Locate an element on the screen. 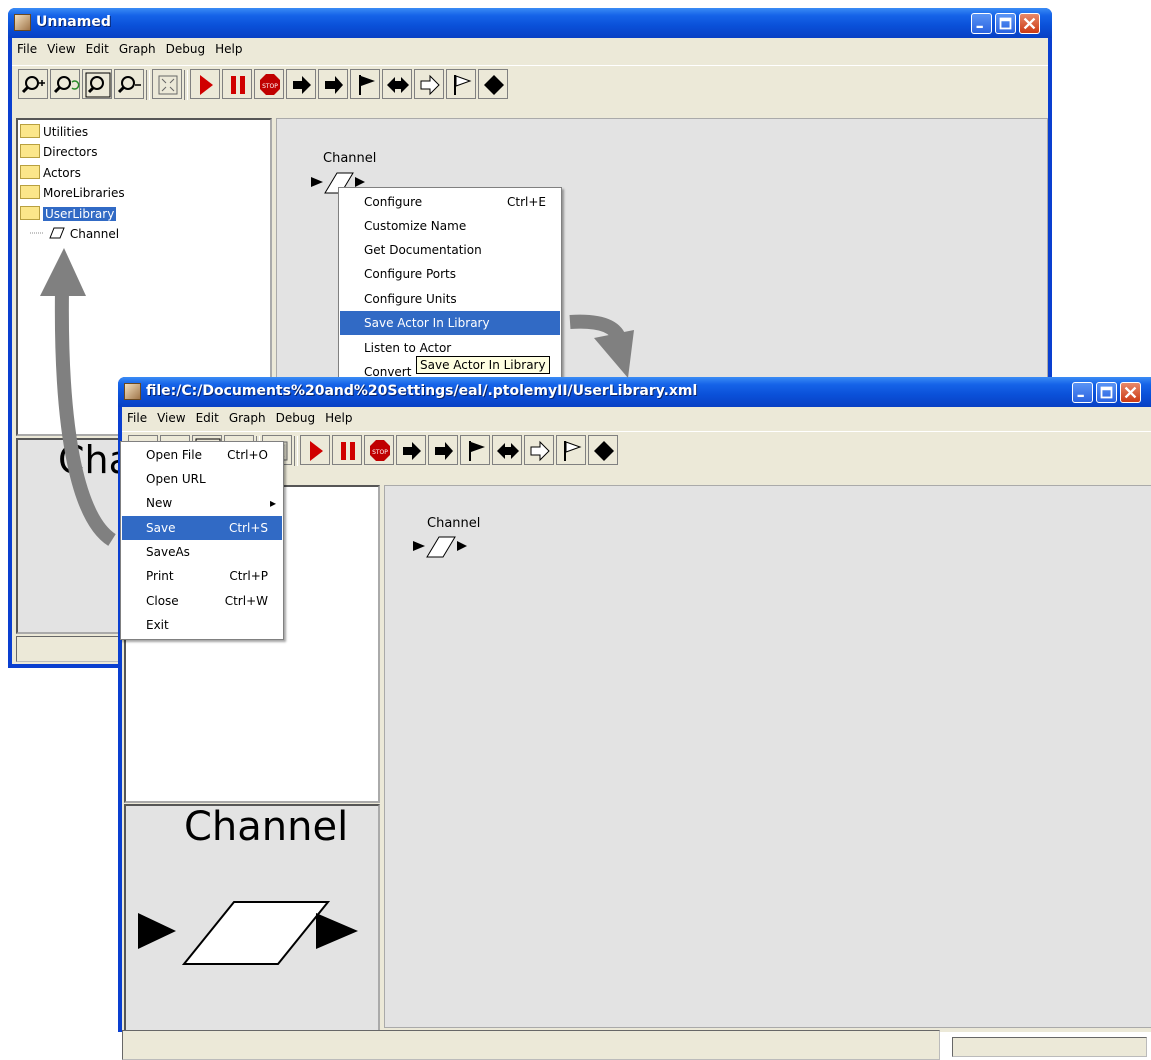  zoom-reset-icon is located at coordinates (66, 85).